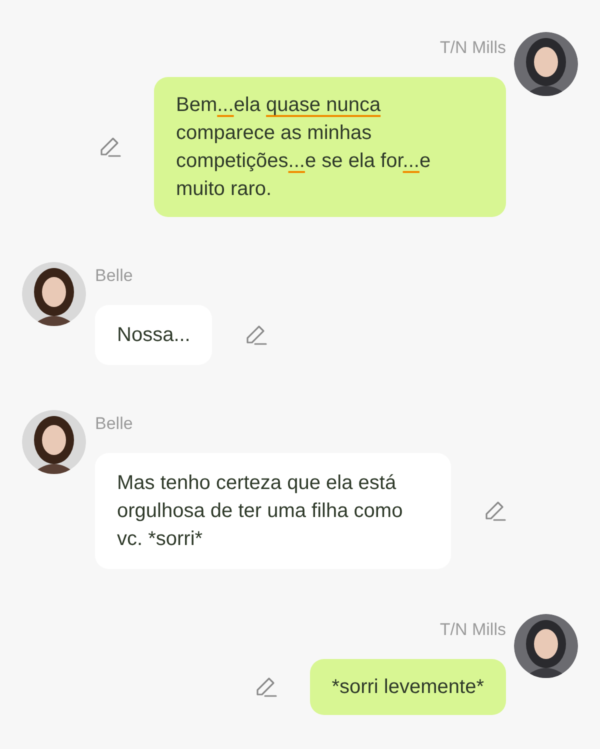 This screenshot has height=749, width=600. Describe the element at coordinates (304, 147) in the screenshot. I see `message-text: Bem...ela quase nunca comparece as minhas competições...e se ela for...e muito raro.` at that location.